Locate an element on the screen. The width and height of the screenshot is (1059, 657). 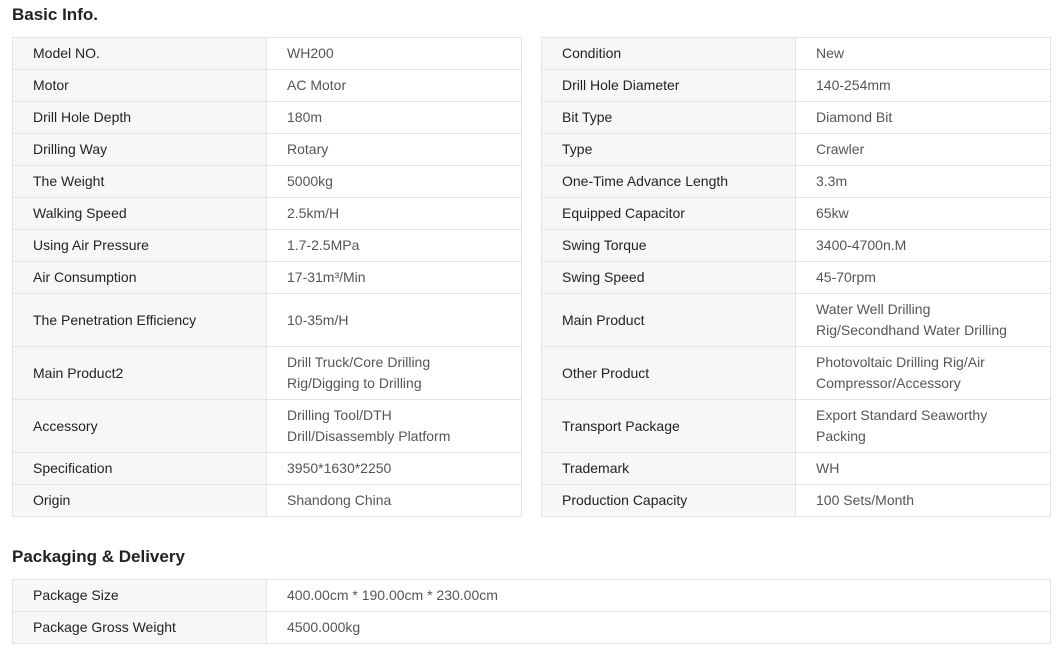
spec-label: Main Product2 is located at coordinates (139, 373).